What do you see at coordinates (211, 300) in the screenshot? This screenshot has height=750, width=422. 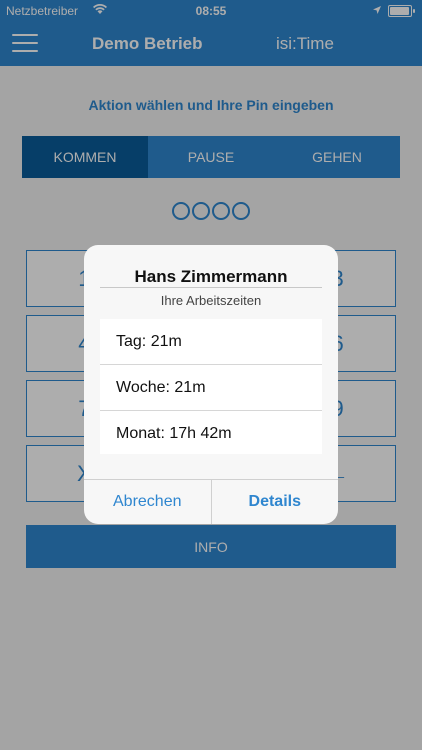 I see `dialog-subtitle: Ihre Arbeitszeiten` at bounding box center [211, 300].